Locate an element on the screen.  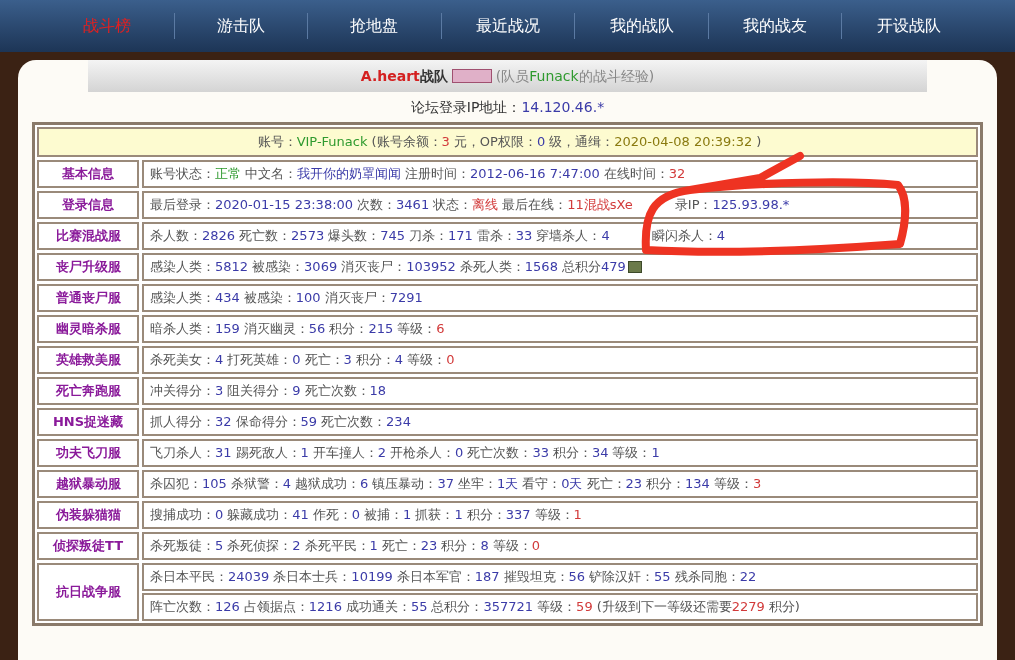
stat-label: 看守： is located at coordinates (542, 484).